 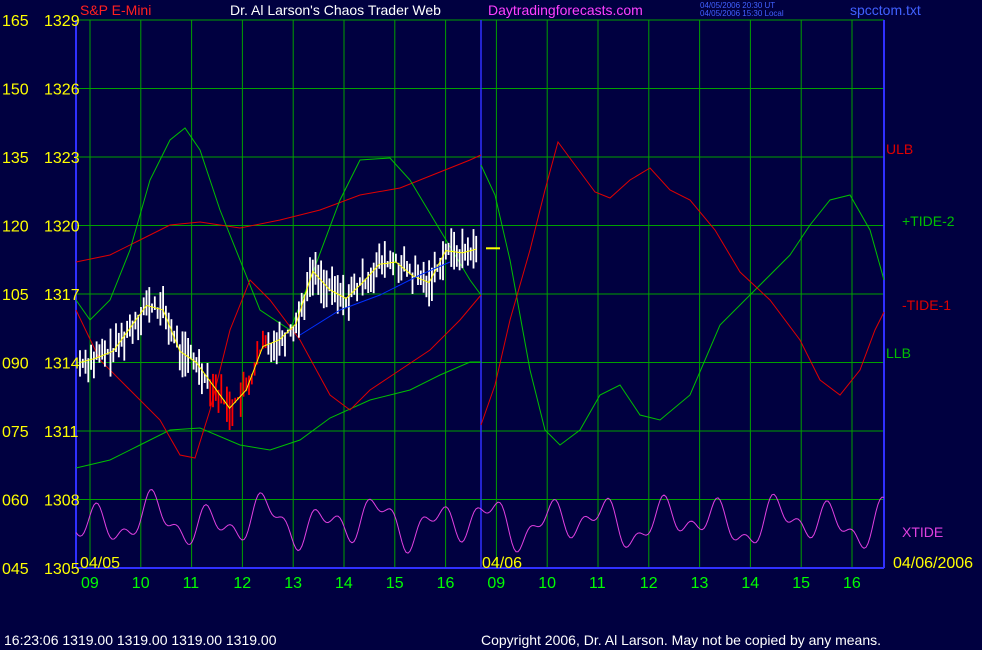 I want to click on status-line: 16:23:06 1319.00 1319.00 1319.00 1319.00, so click(x=140, y=640).